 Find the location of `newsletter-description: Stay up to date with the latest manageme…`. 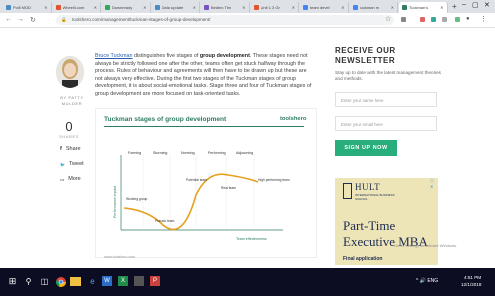

newsletter-description: Stay up to date with the latest manageme… is located at coordinates (388, 76).